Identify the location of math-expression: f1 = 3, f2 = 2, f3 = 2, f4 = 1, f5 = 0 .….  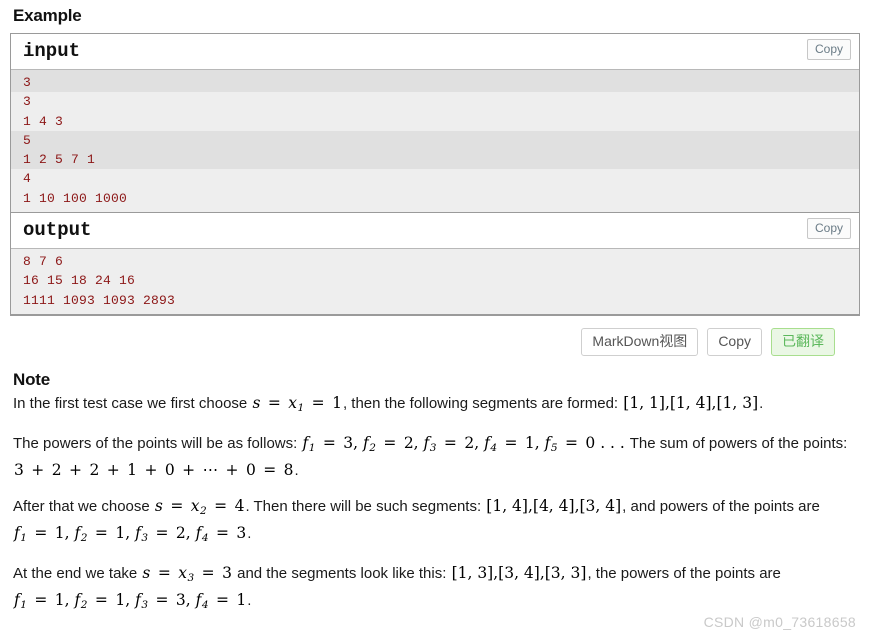
(463, 443).